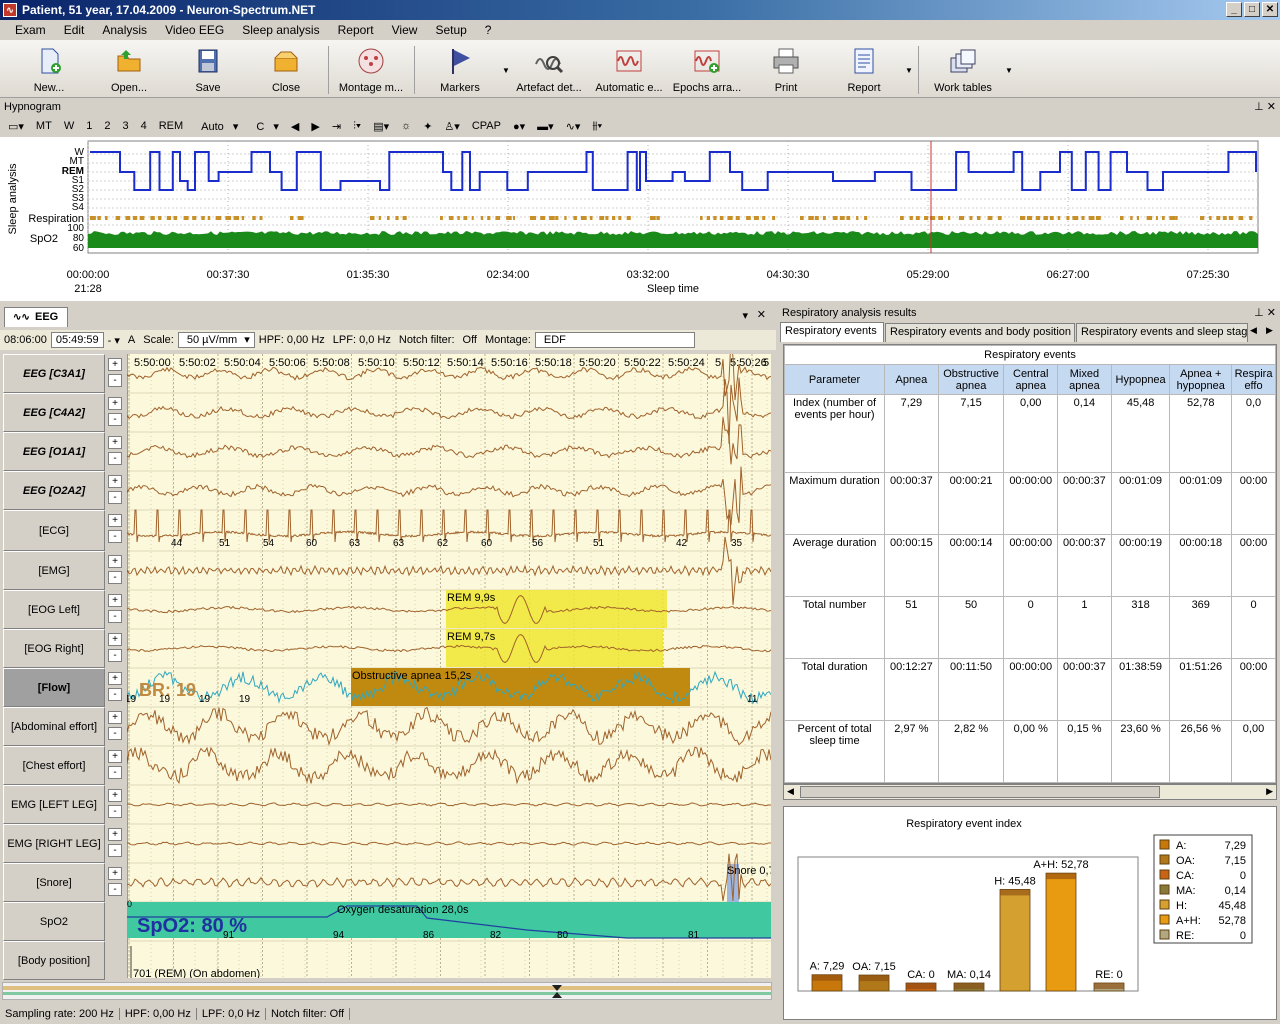  I want to click on channel-label: [Chest effort], so click(54, 765).